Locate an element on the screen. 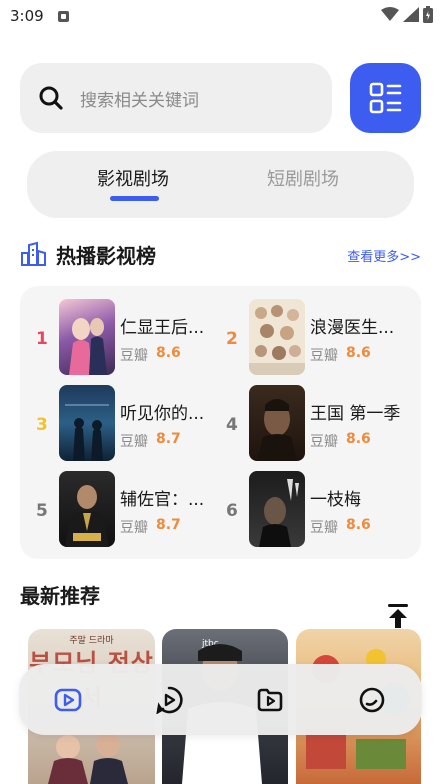  ranking-item-2: 2 浪漫医生... 豆瓣 8.6 is located at coordinates (311, 338).